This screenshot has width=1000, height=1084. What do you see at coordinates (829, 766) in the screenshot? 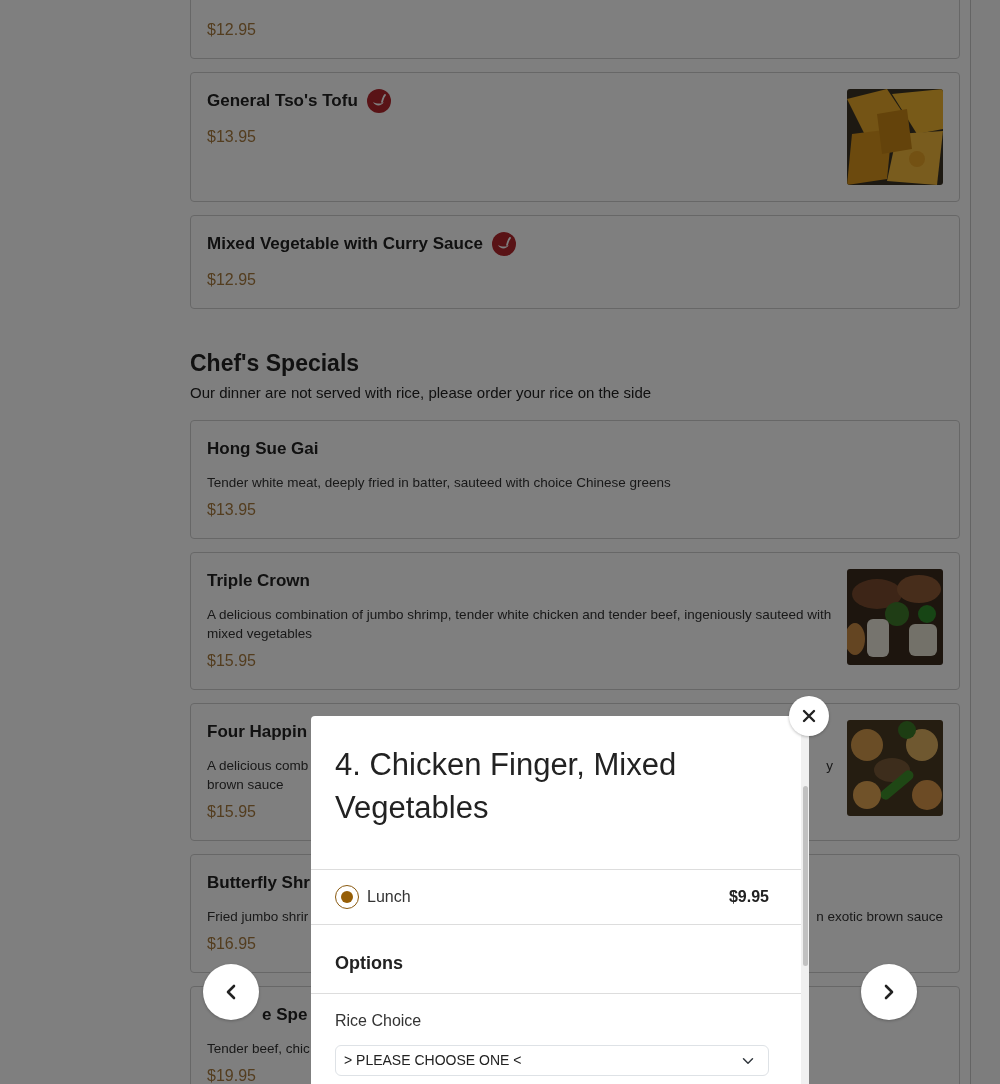
I see `item-description: y` at bounding box center [829, 766].